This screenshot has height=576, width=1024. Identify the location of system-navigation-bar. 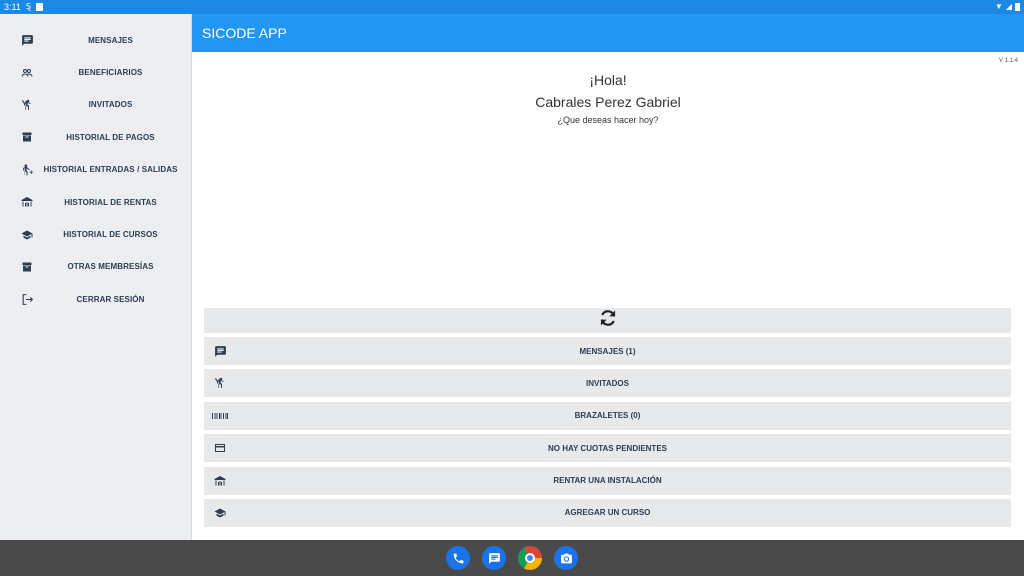
(512, 558).